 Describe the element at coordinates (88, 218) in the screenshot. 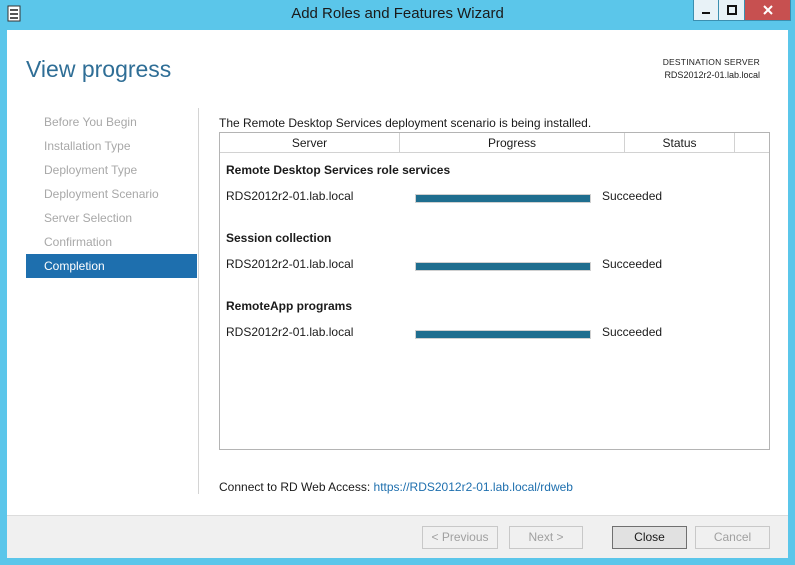

I see `nav-item-server-selection: Server Selection` at that location.